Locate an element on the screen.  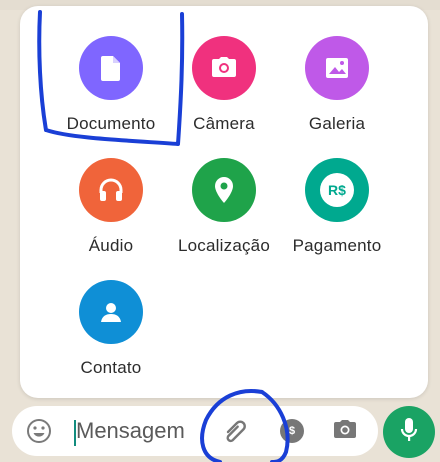
message-input-container: Mensagem $ is located at coordinates (195, 431).